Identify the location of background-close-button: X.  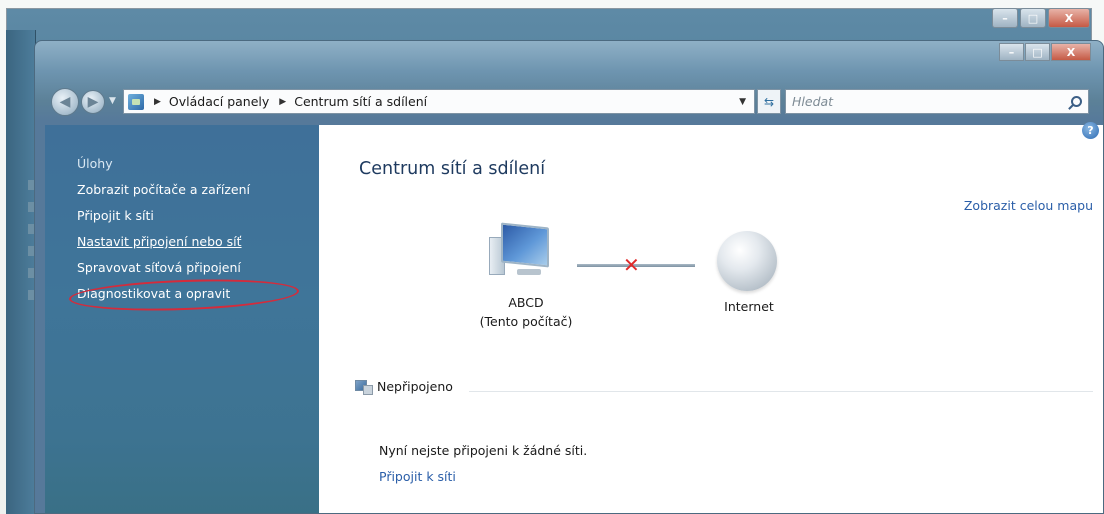
(1069, 18).